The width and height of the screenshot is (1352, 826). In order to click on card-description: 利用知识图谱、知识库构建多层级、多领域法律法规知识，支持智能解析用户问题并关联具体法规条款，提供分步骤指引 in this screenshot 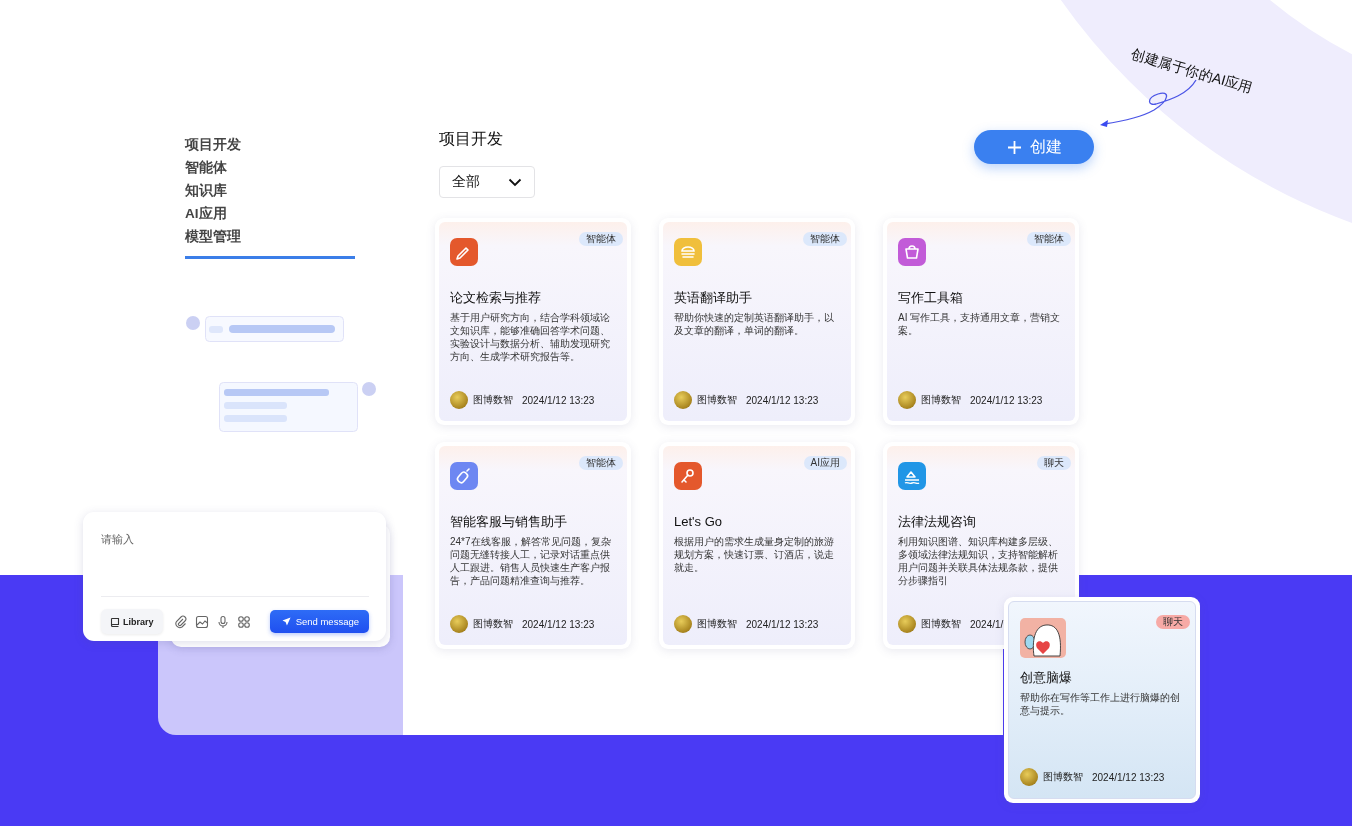, I will do `click(978, 561)`.